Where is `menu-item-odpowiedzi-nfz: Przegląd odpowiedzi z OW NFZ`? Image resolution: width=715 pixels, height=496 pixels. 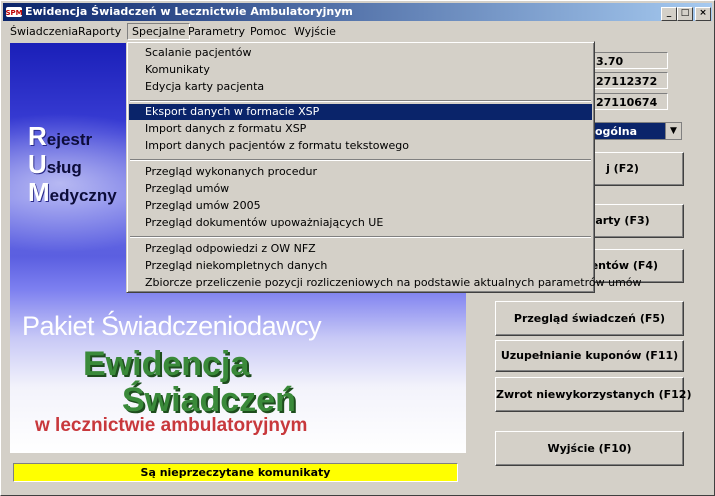
menu-item-odpowiedzi-nfz: Przegląd odpowiedzi z OW NFZ is located at coordinates (360, 249).